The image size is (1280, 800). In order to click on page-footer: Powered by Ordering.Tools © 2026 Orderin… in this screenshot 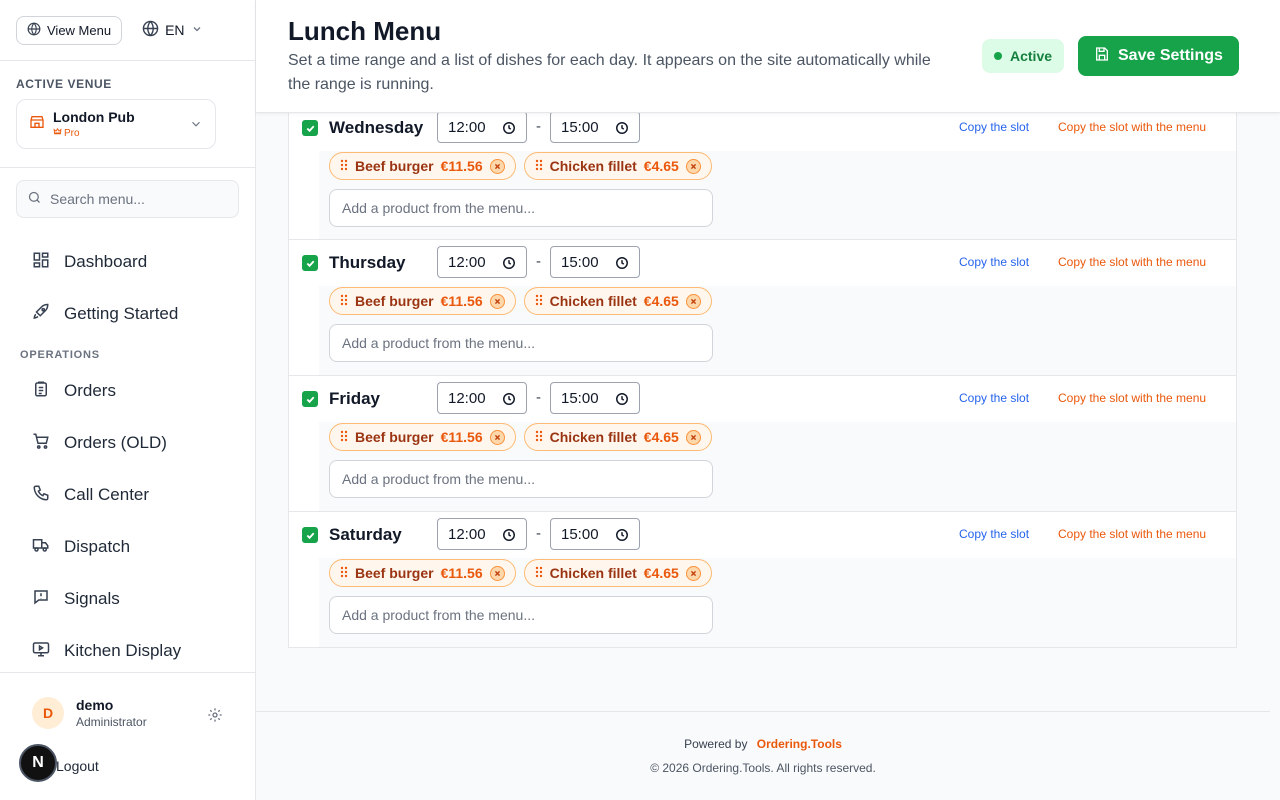, I will do `click(763, 755)`.